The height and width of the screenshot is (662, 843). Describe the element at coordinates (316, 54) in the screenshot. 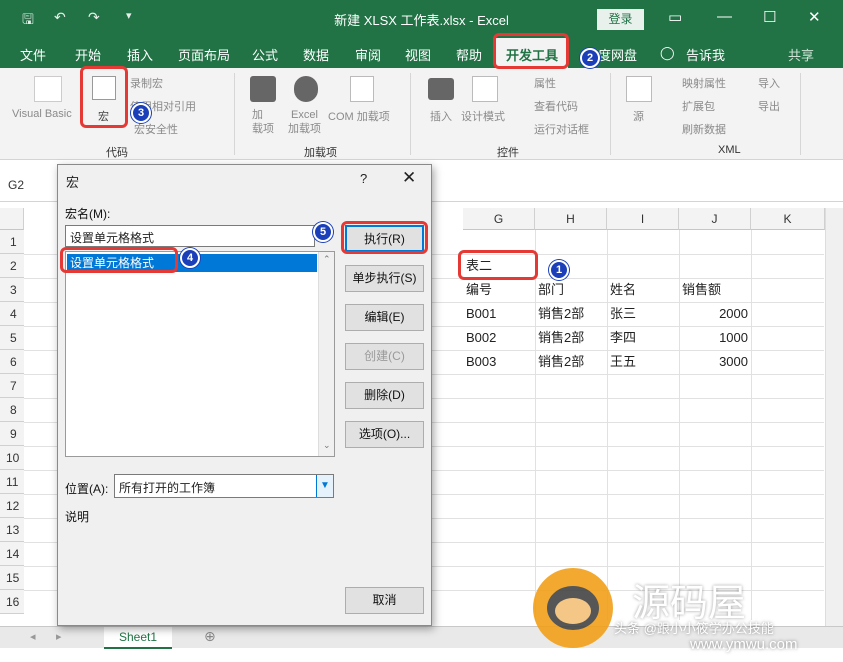

I see `tab-data: 数据` at that location.